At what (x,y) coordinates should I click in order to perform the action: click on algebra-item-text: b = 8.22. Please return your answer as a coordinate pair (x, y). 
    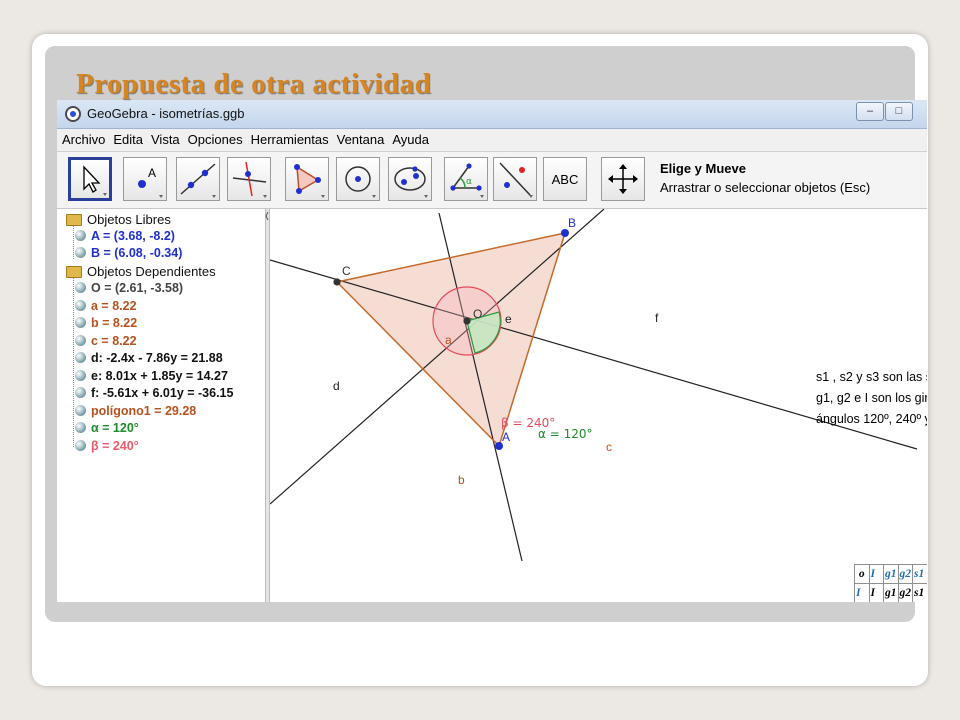
    Looking at the image, I should click on (114, 323).